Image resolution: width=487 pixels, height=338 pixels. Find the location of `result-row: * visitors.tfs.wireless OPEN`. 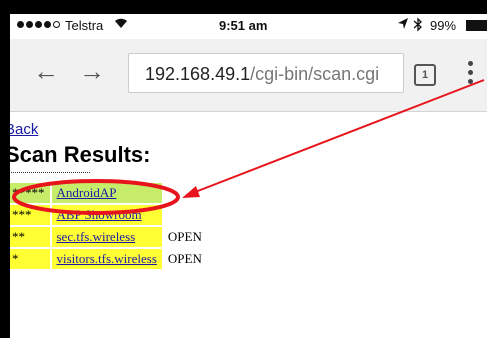

result-row: * visitors.tfs.wireless OPEN is located at coordinates (108, 259).